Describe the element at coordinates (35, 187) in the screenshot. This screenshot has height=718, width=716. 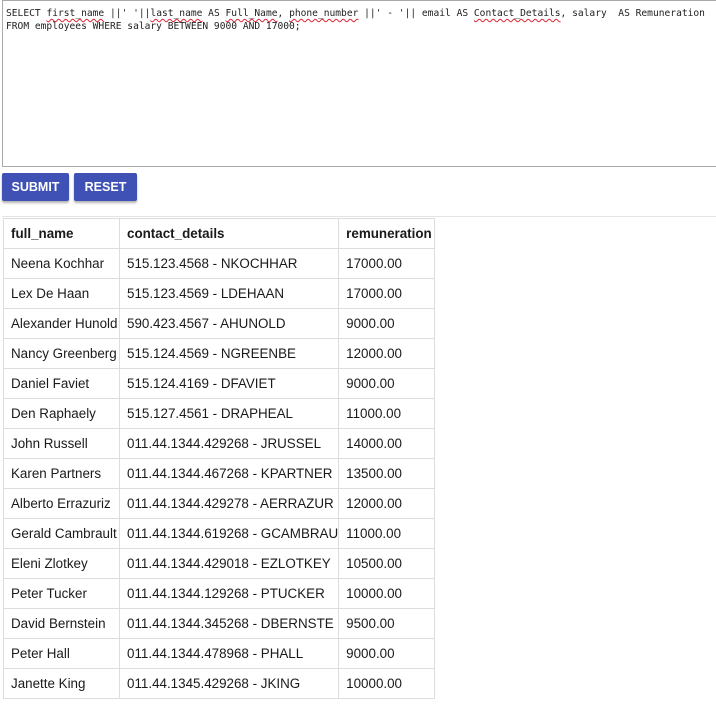
I see `submit-button: SUBMIT` at that location.